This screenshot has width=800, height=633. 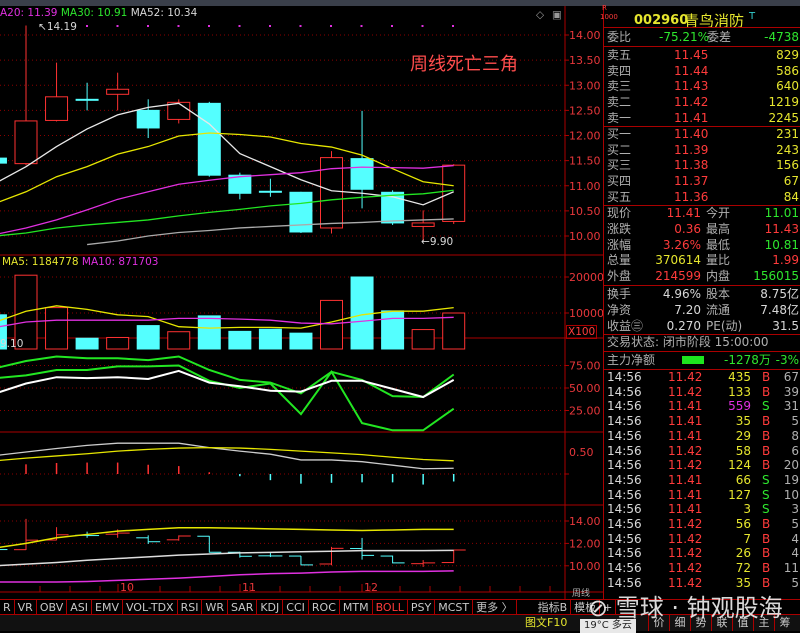 I want to click on fund-value: 31.5, so click(x=785, y=325).